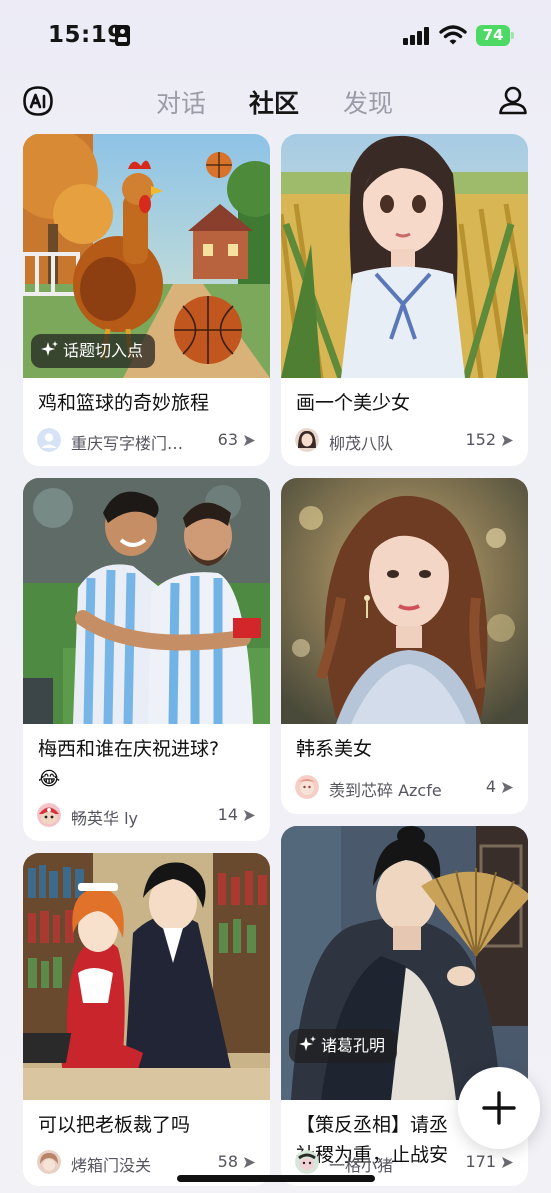 This screenshot has width=551, height=1193. What do you see at coordinates (227, 1161) in the screenshot?
I see `share-count: 58` at bounding box center [227, 1161].